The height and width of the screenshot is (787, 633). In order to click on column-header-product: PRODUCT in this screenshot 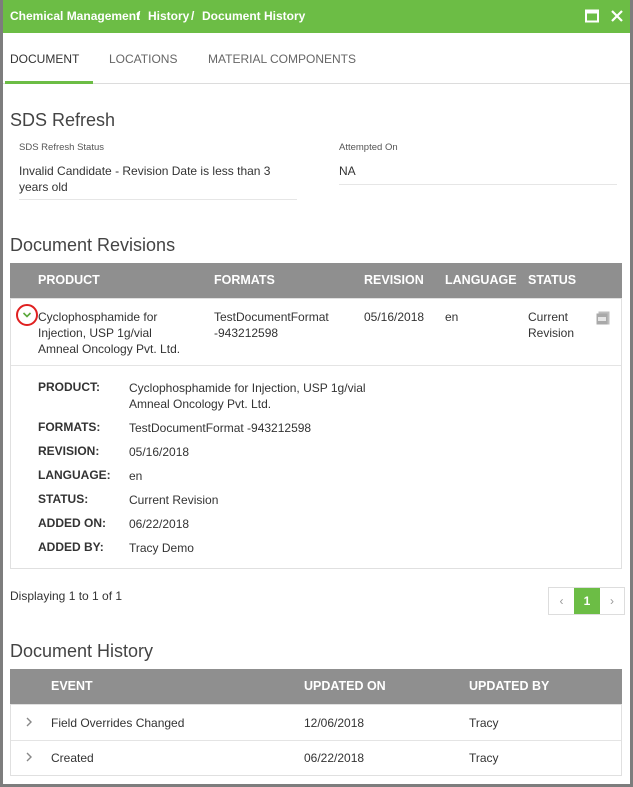, I will do `click(69, 280)`.